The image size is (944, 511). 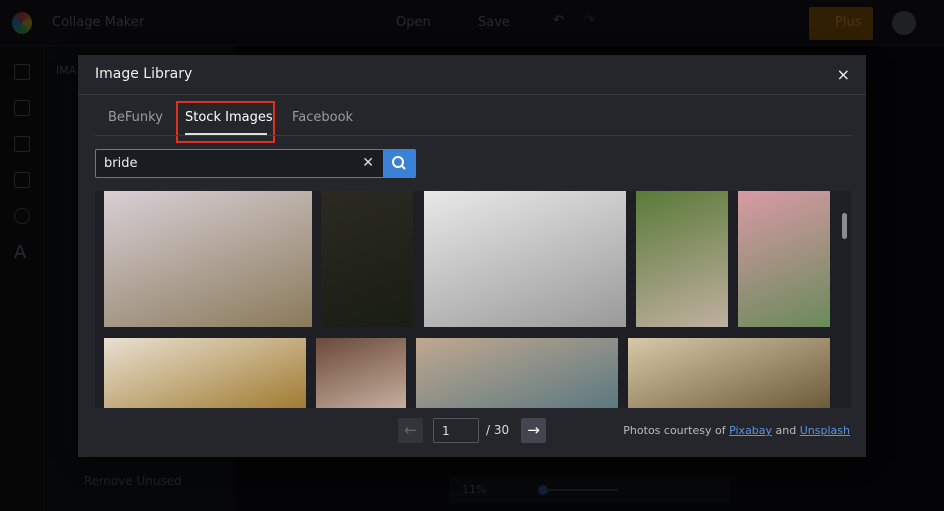 I want to click on page-input: 1, so click(x=456, y=430).